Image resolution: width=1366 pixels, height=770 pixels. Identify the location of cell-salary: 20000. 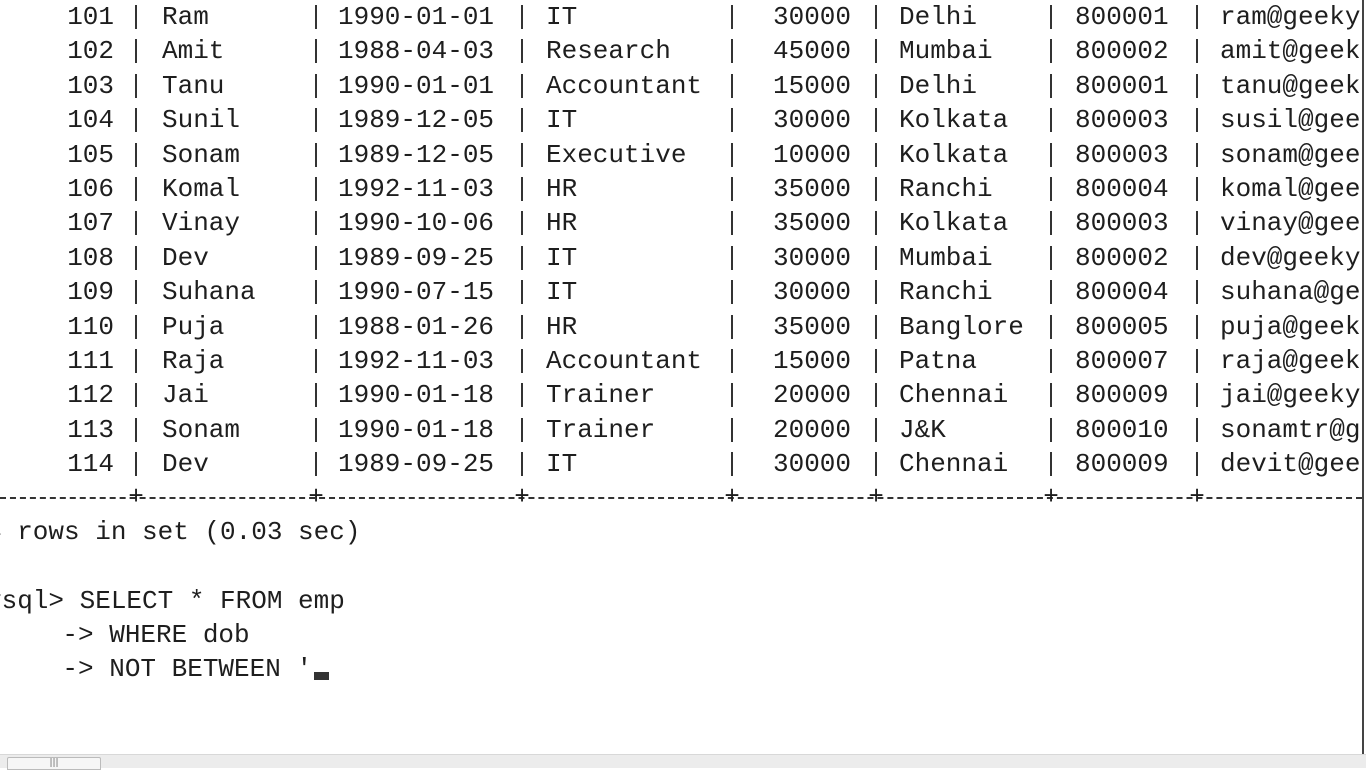
(811, 429).